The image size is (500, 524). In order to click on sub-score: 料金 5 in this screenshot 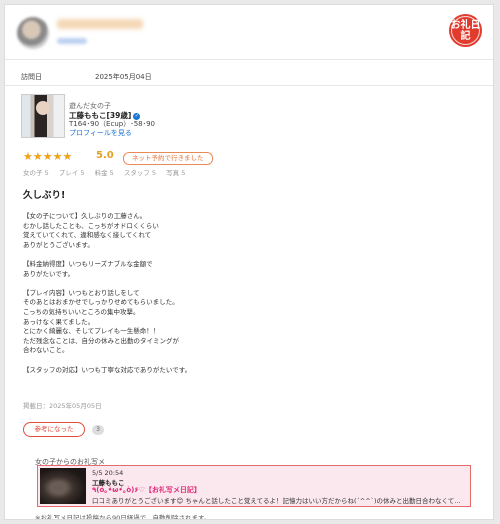, I will do `click(104, 173)`.